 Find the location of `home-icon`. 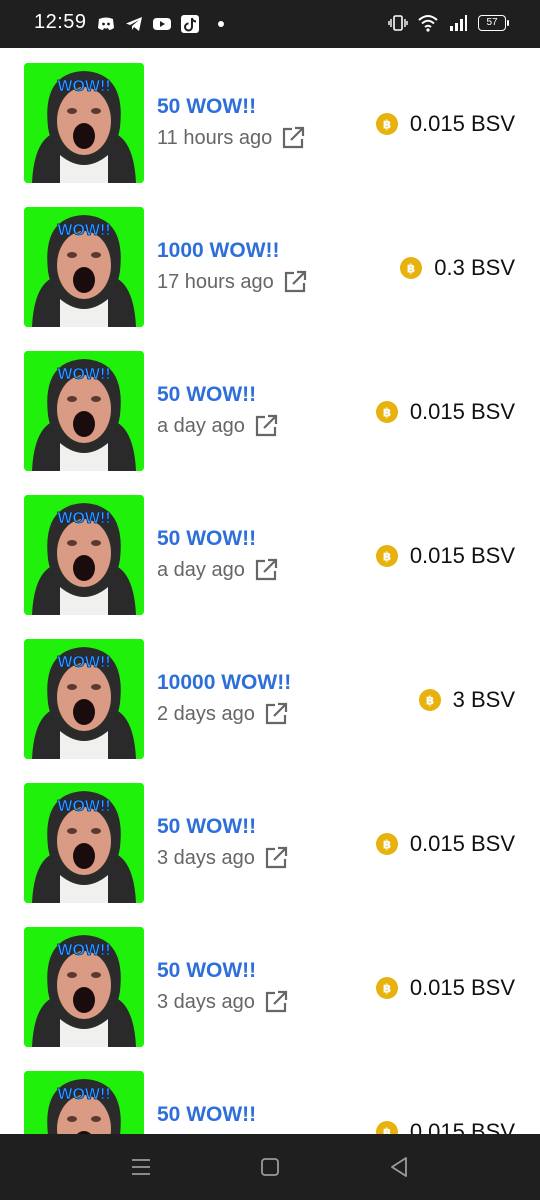

home-icon is located at coordinates (270, 1167).